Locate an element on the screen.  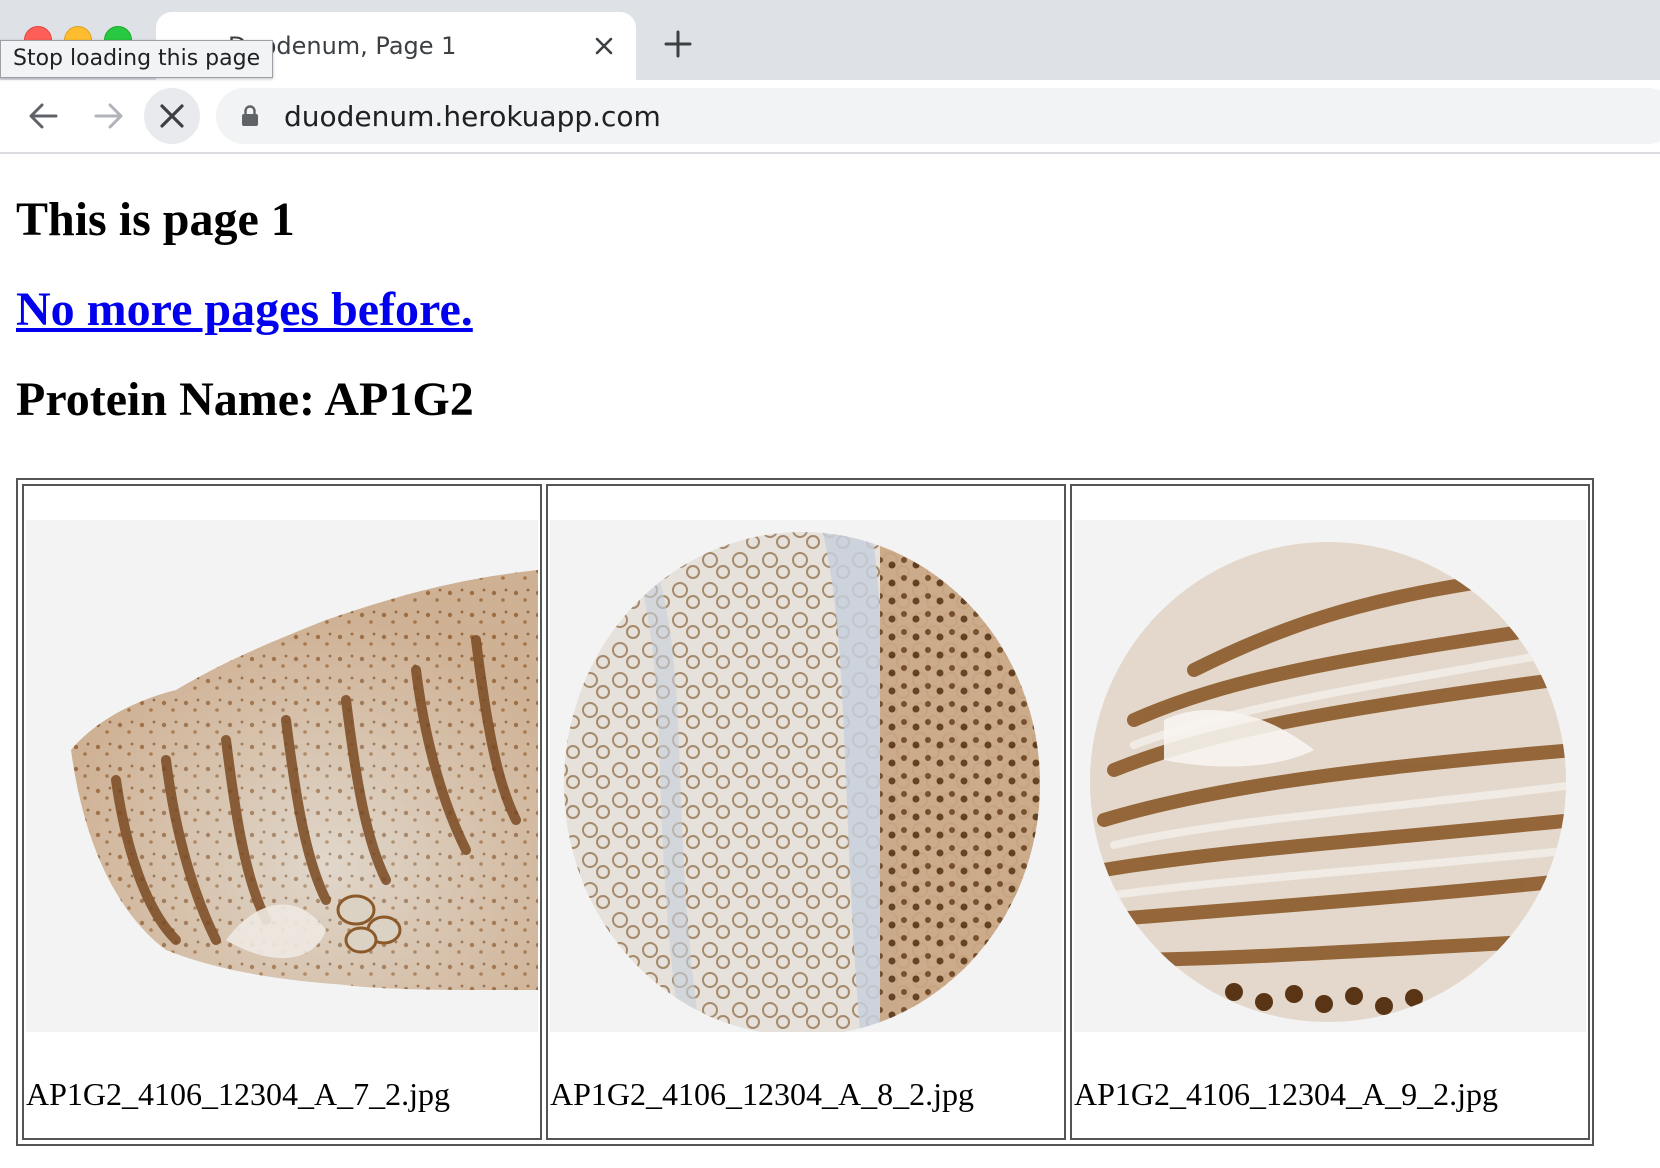
previous-page-link: No more pages before. is located at coordinates (244, 309).